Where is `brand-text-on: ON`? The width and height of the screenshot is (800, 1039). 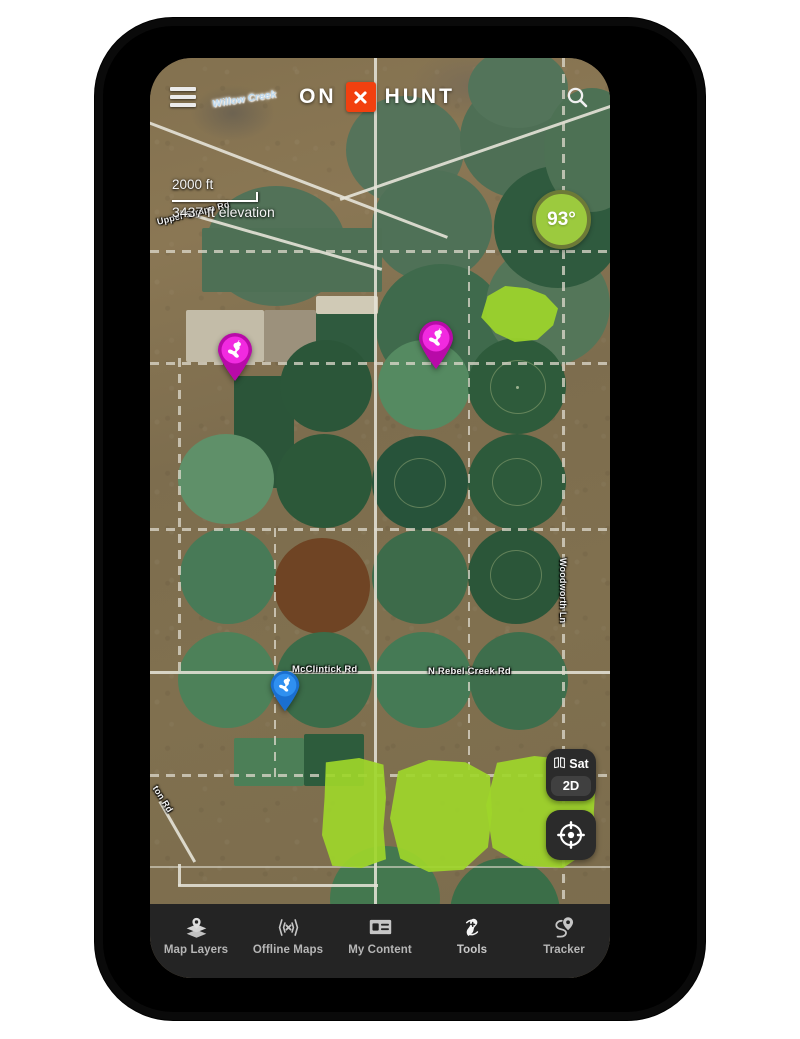 brand-text-on: ON is located at coordinates (318, 96).